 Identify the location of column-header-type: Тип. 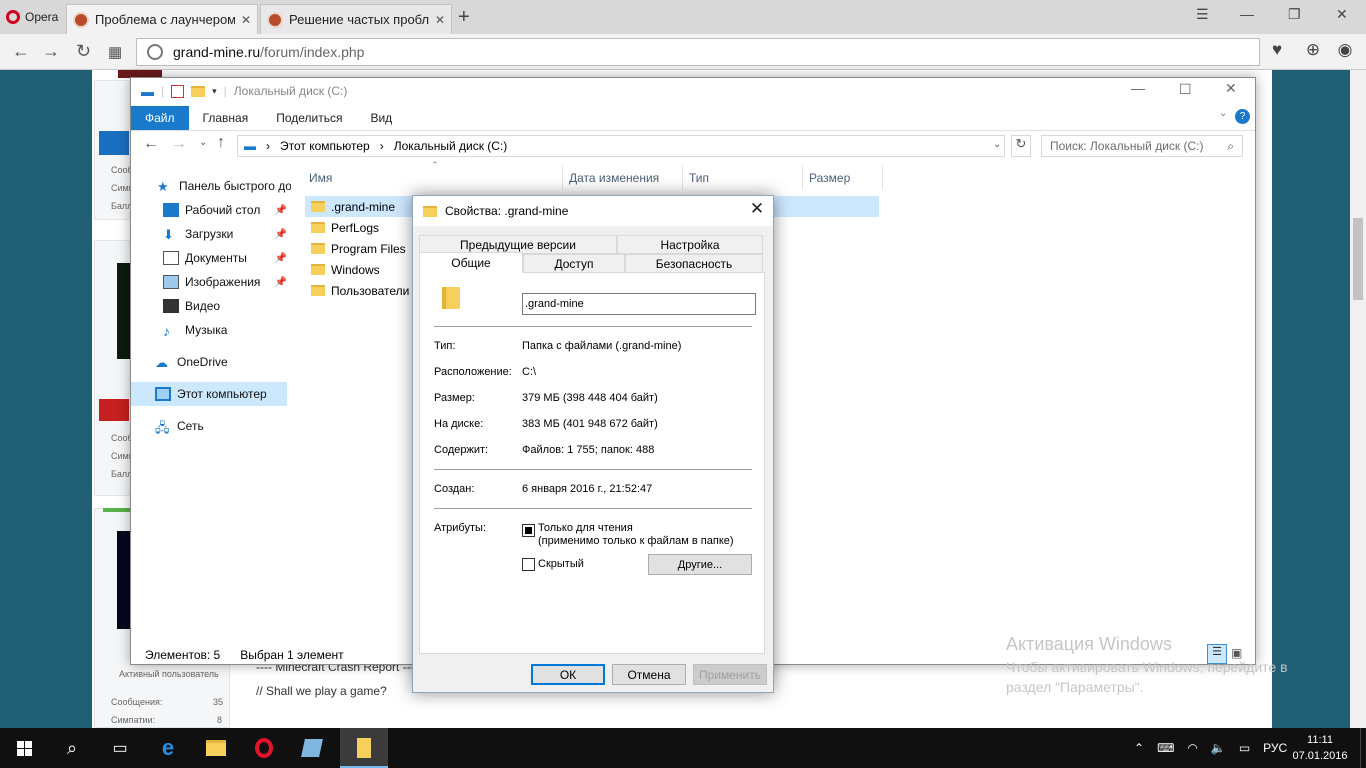
(743, 178).